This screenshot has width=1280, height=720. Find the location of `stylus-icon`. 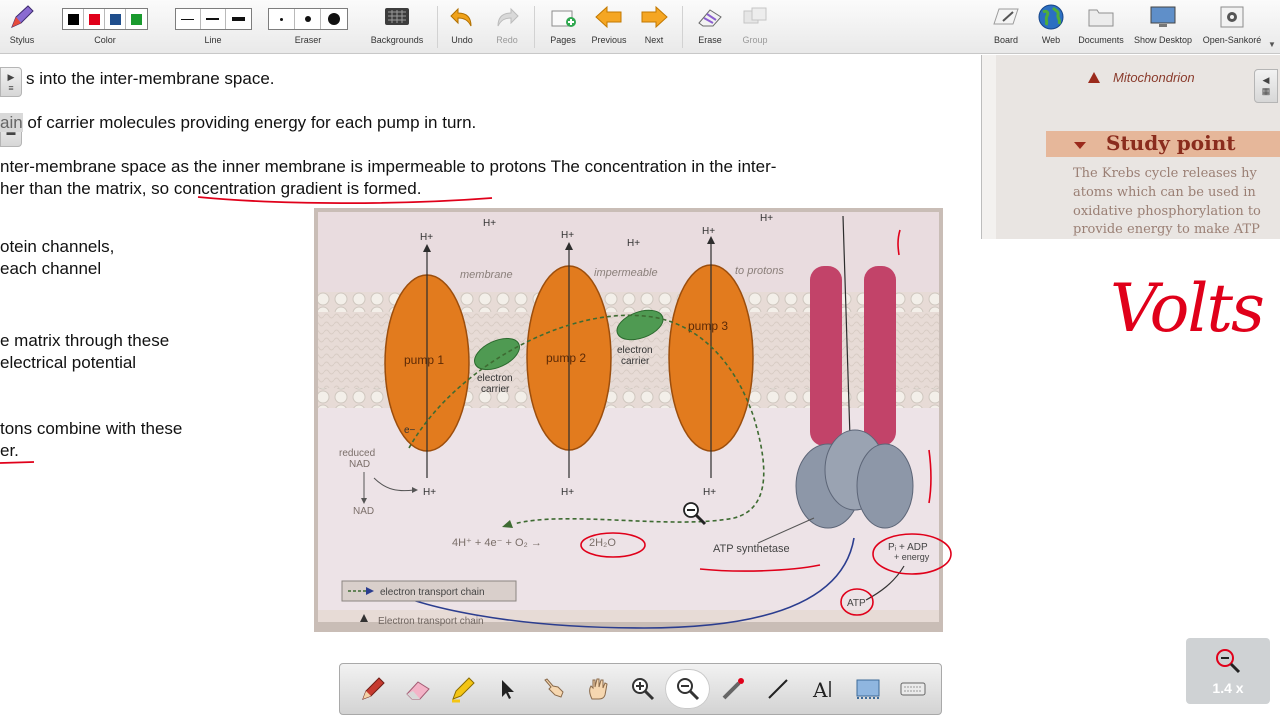

stylus-icon is located at coordinates (22, 17).